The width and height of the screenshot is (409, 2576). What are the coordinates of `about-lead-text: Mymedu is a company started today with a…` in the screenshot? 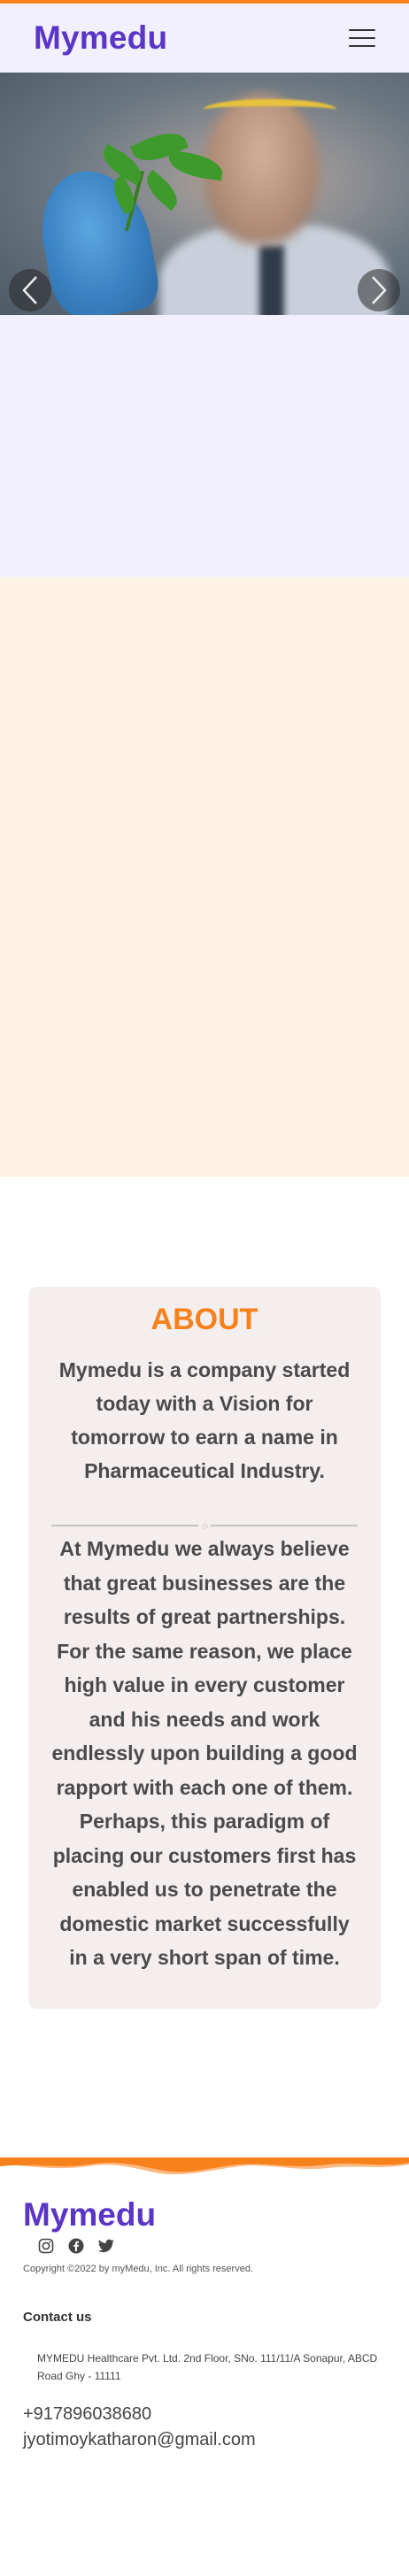 It's located at (204, 1420).